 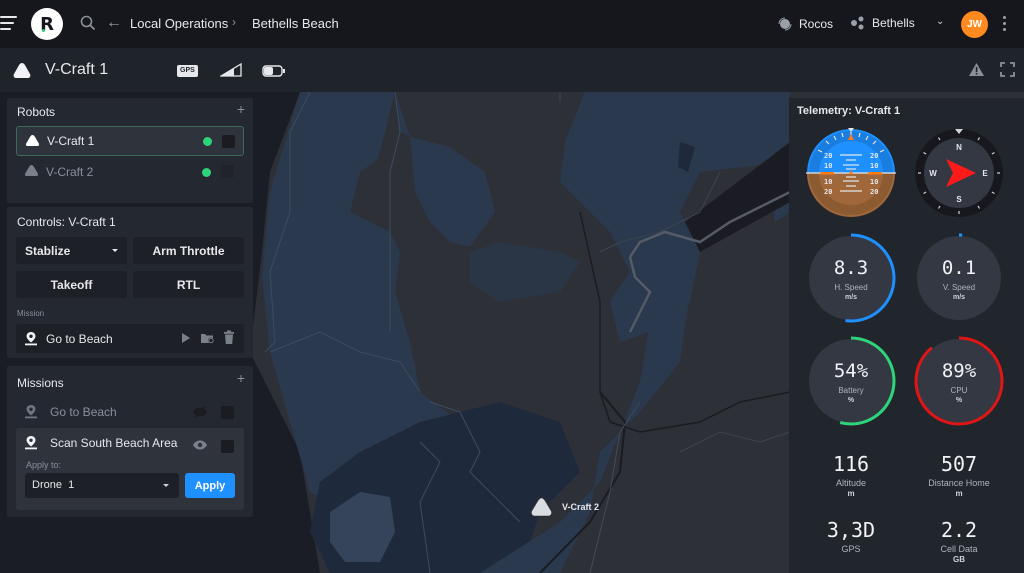 I want to click on apply-to-label: Apply to:, so click(x=44, y=465).